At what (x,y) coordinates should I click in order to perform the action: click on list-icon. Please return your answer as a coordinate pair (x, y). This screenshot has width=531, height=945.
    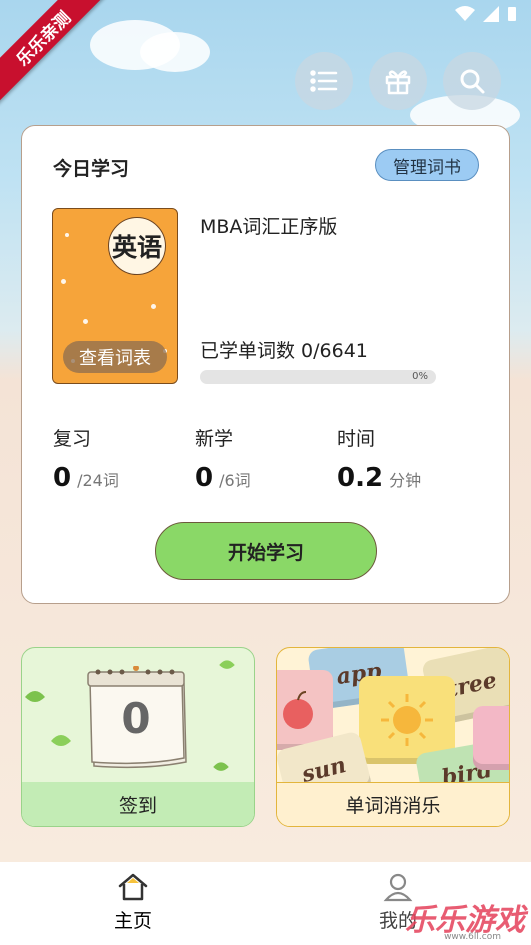
    Looking at the image, I should click on (324, 81).